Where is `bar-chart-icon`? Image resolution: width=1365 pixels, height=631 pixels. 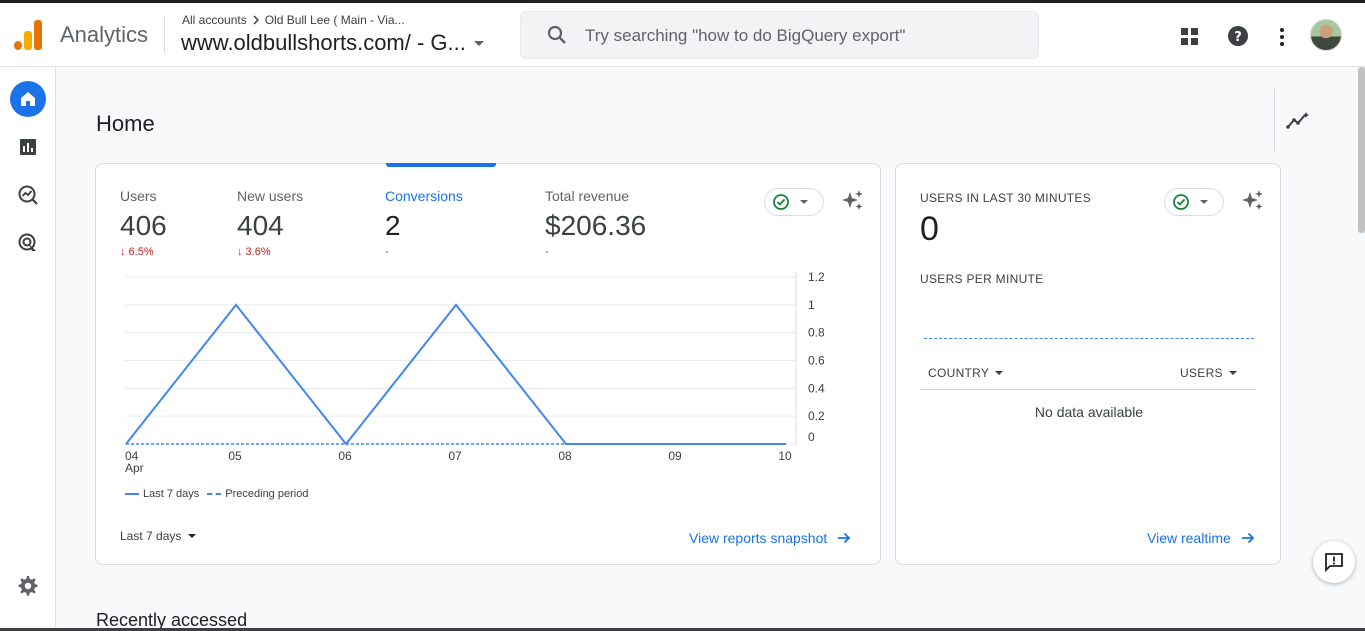
bar-chart-icon is located at coordinates (28, 147).